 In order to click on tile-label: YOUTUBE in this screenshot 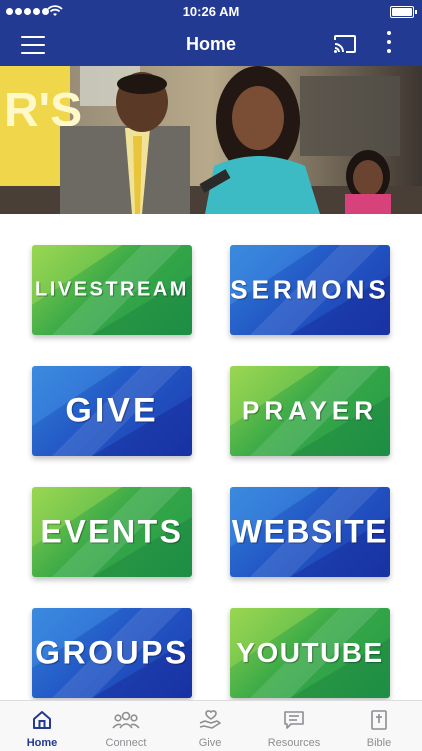, I will do `click(310, 652)`.